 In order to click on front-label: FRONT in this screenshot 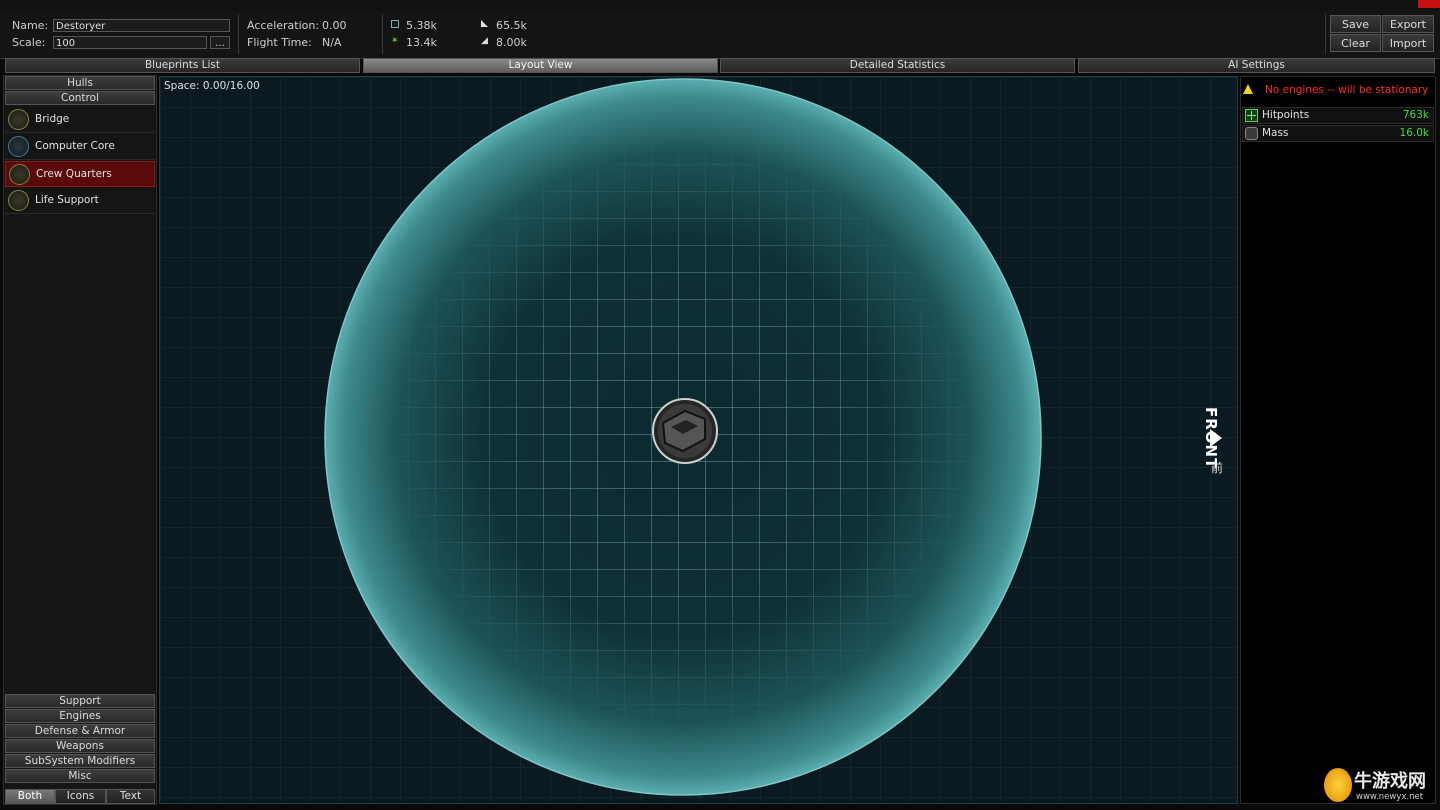, I will do `click(1211, 438)`.